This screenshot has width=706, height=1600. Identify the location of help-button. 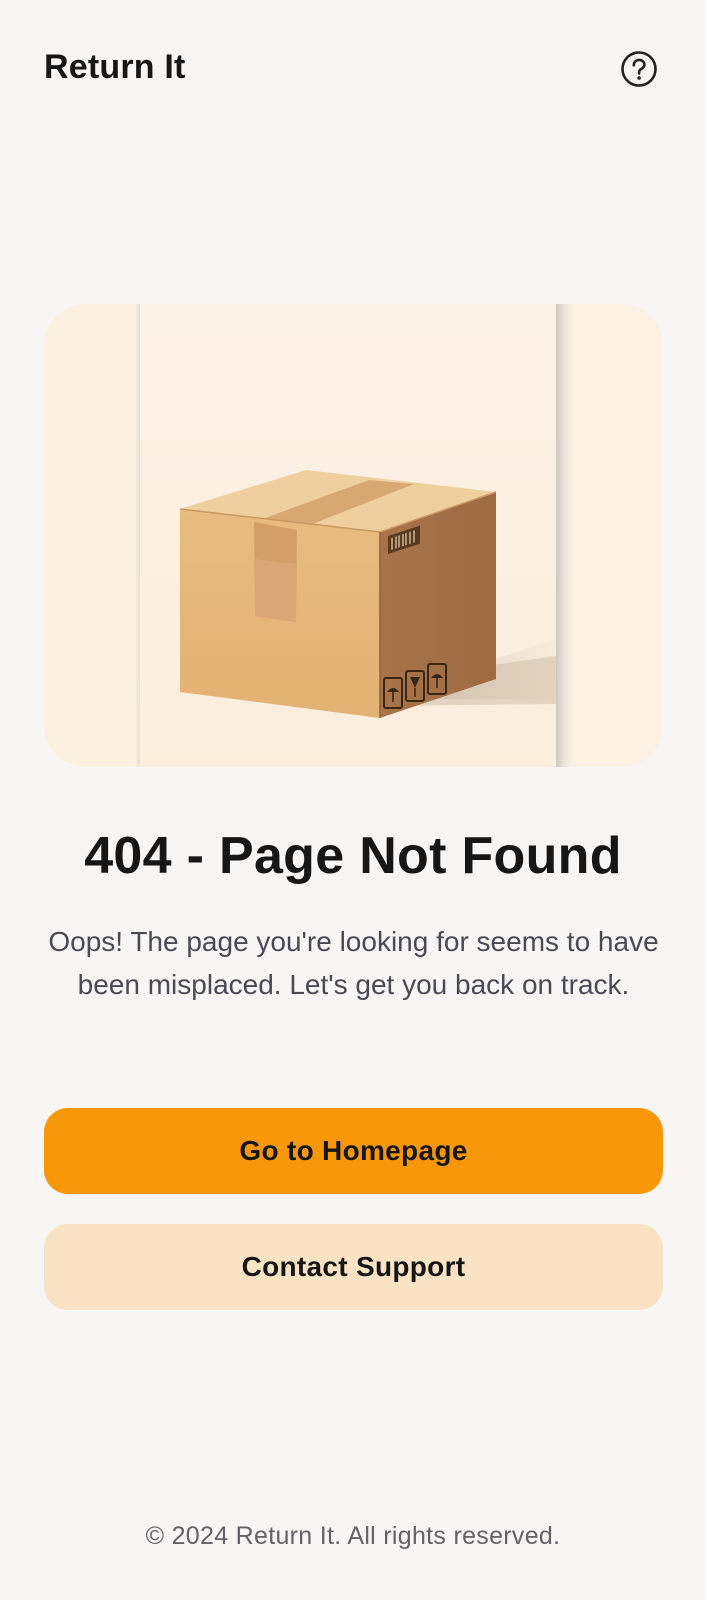
(639, 69).